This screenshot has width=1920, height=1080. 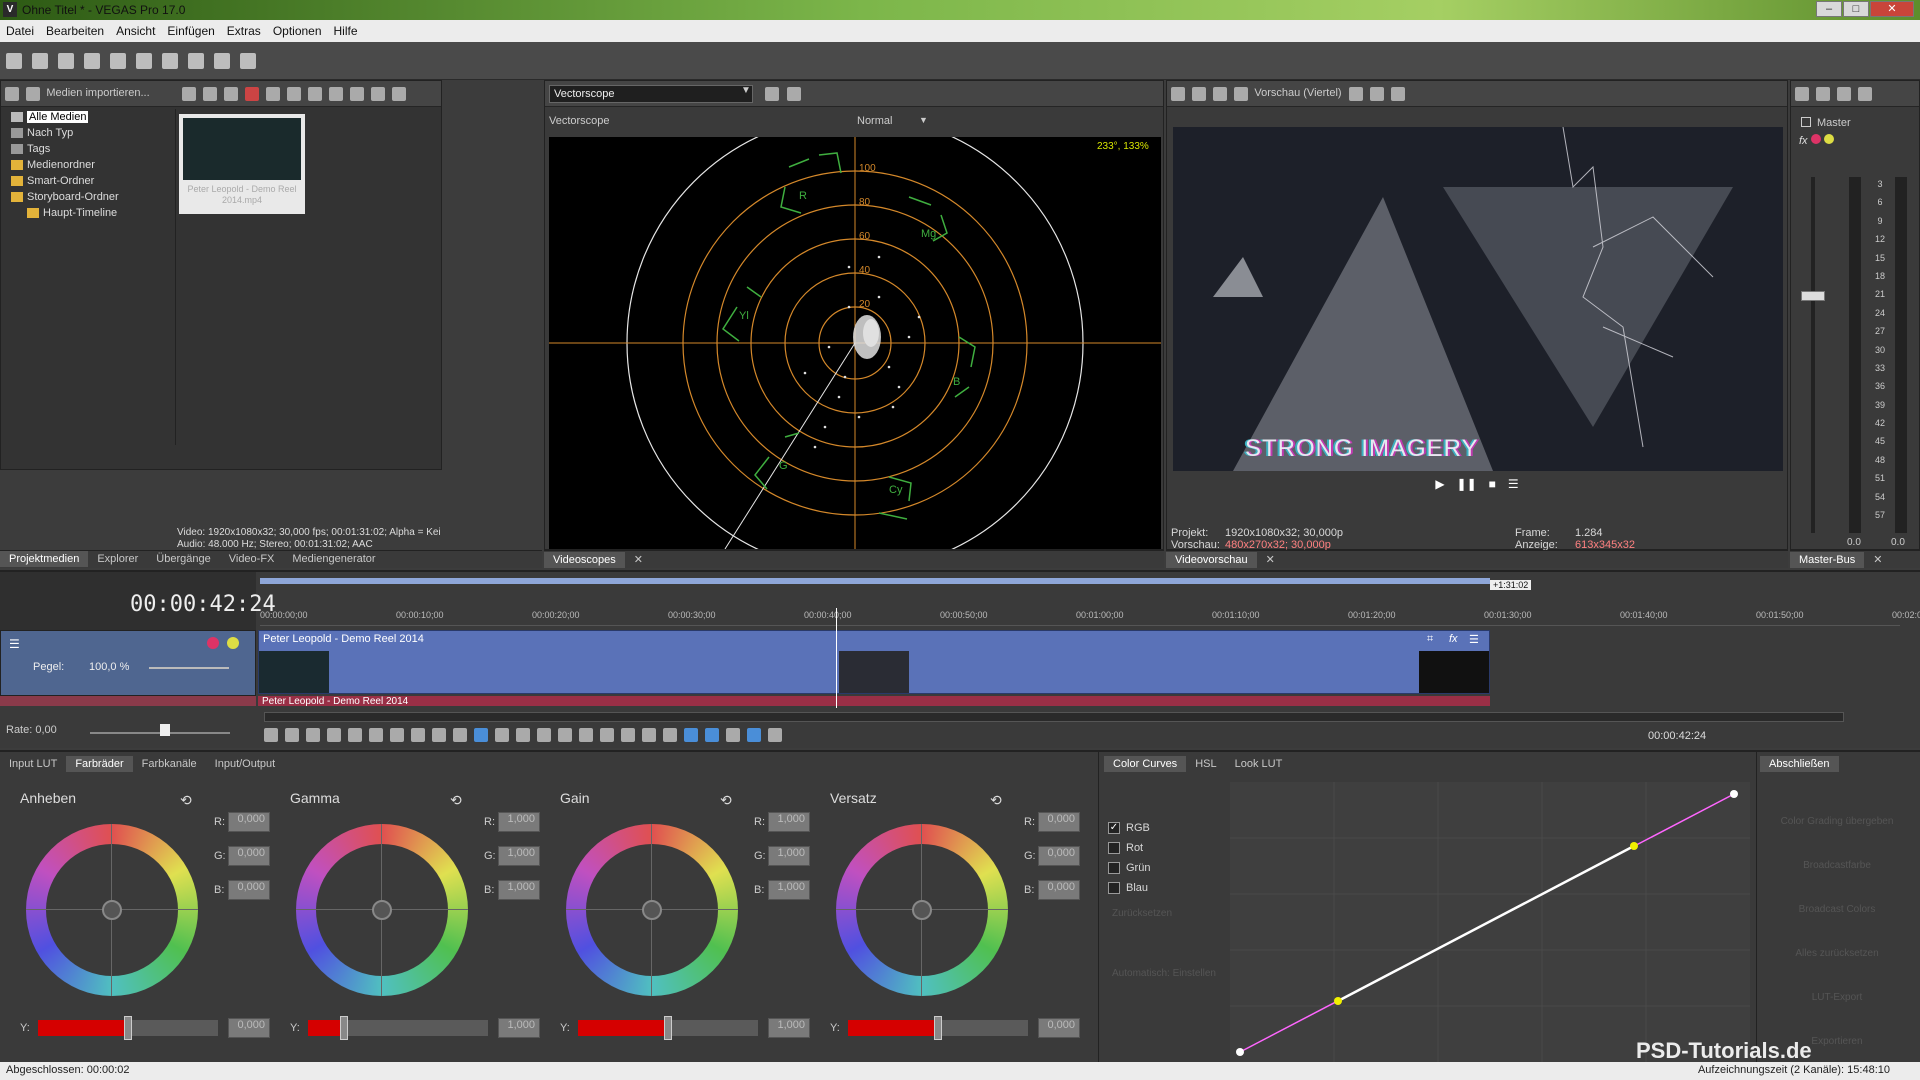 I want to click on tab-color-channels: Farbkanäle, so click(x=169, y=764).